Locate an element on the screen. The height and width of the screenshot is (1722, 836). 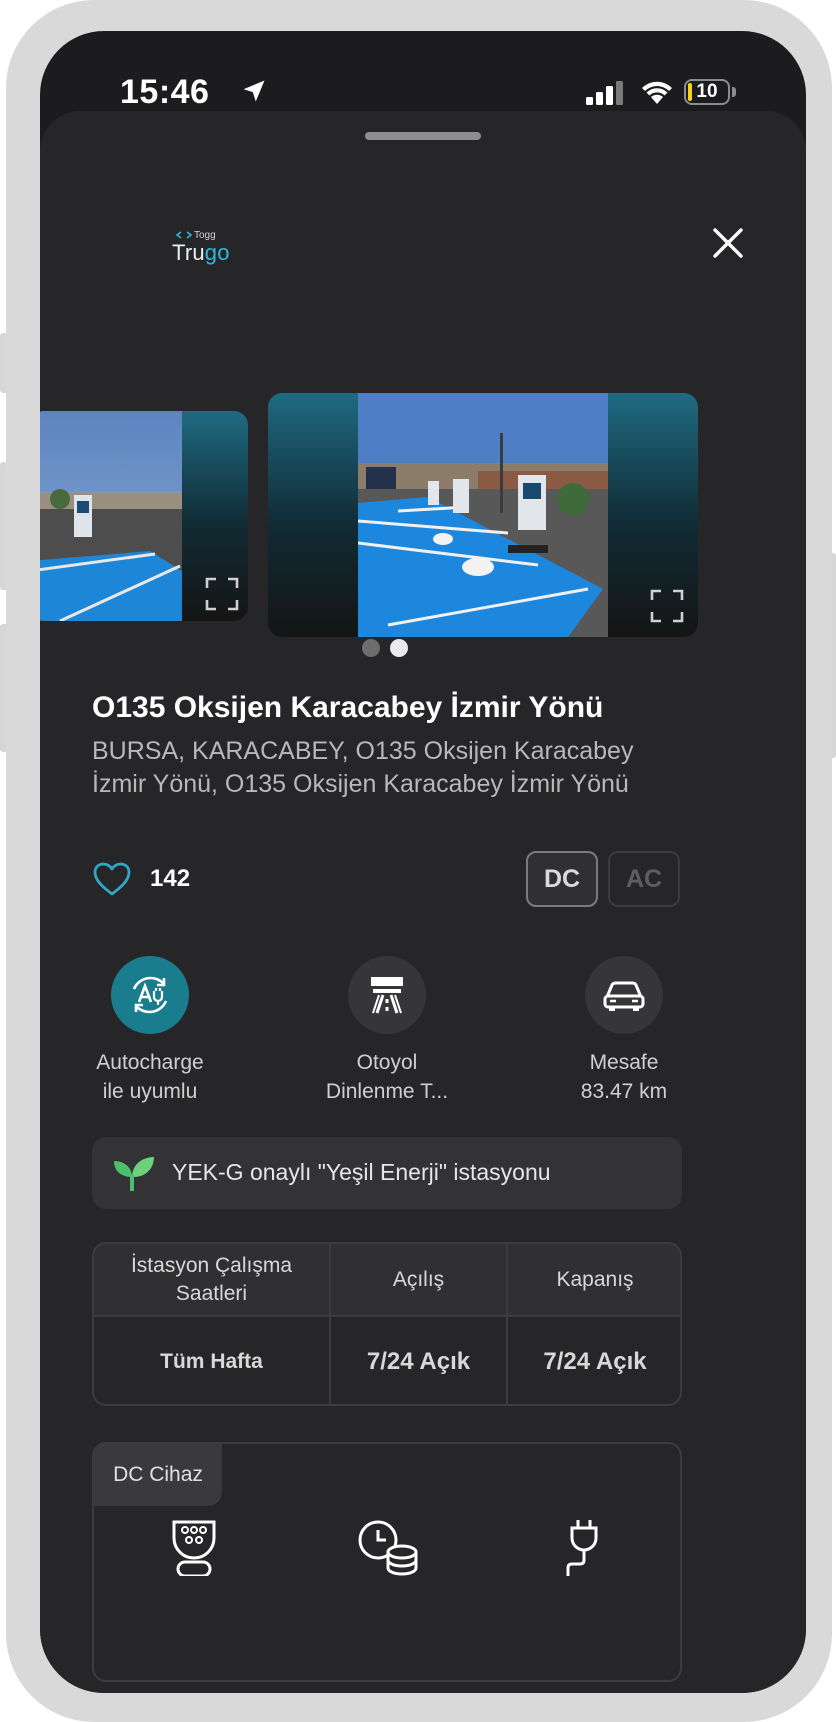
autocharge-badge is located at coordinates (150, 995).